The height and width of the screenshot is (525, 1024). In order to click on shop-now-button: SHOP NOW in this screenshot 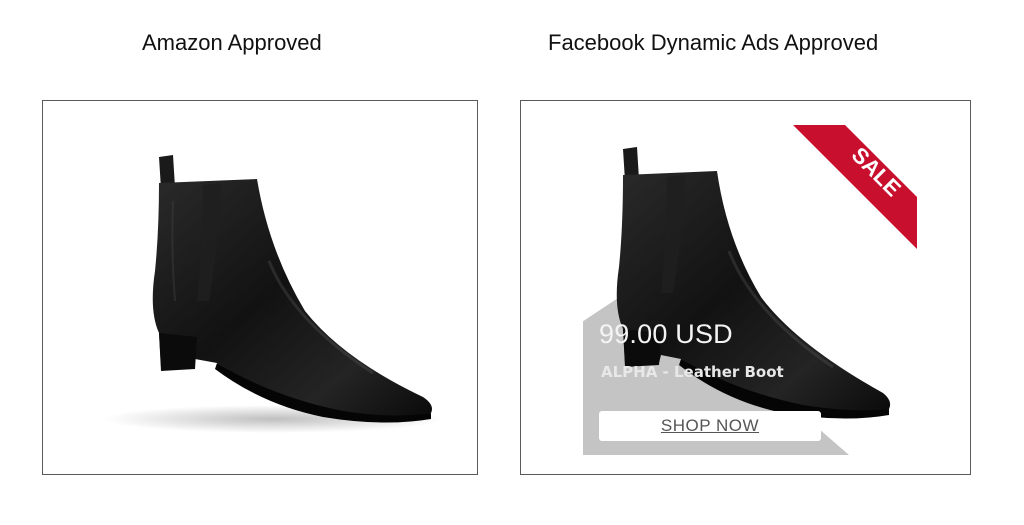, I will do `click(710, 426)`.